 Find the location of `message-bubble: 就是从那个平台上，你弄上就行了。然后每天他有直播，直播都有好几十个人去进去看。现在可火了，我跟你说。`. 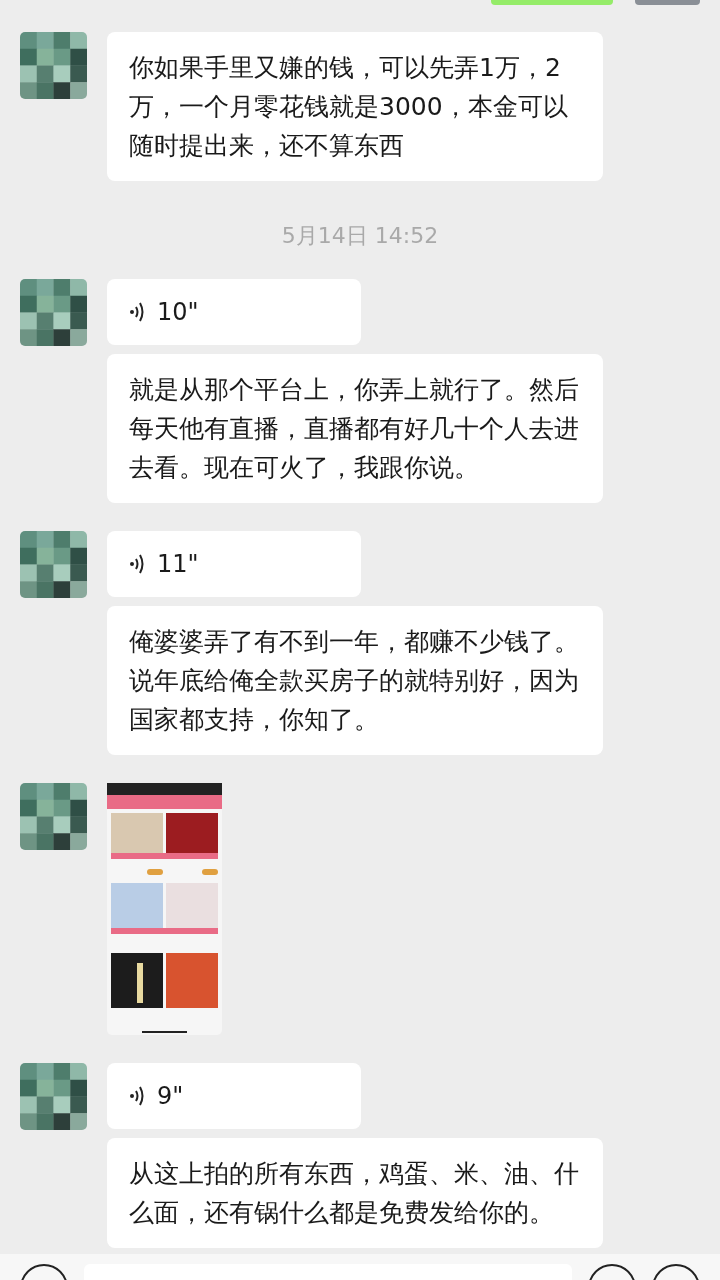

message-bubble: 就是从那个平台上，你弄上就行了。然后每天他有直播，直播都有好几十个人去进去看。现在可火了，我跟你说。 is located at coordinates (355, 428).